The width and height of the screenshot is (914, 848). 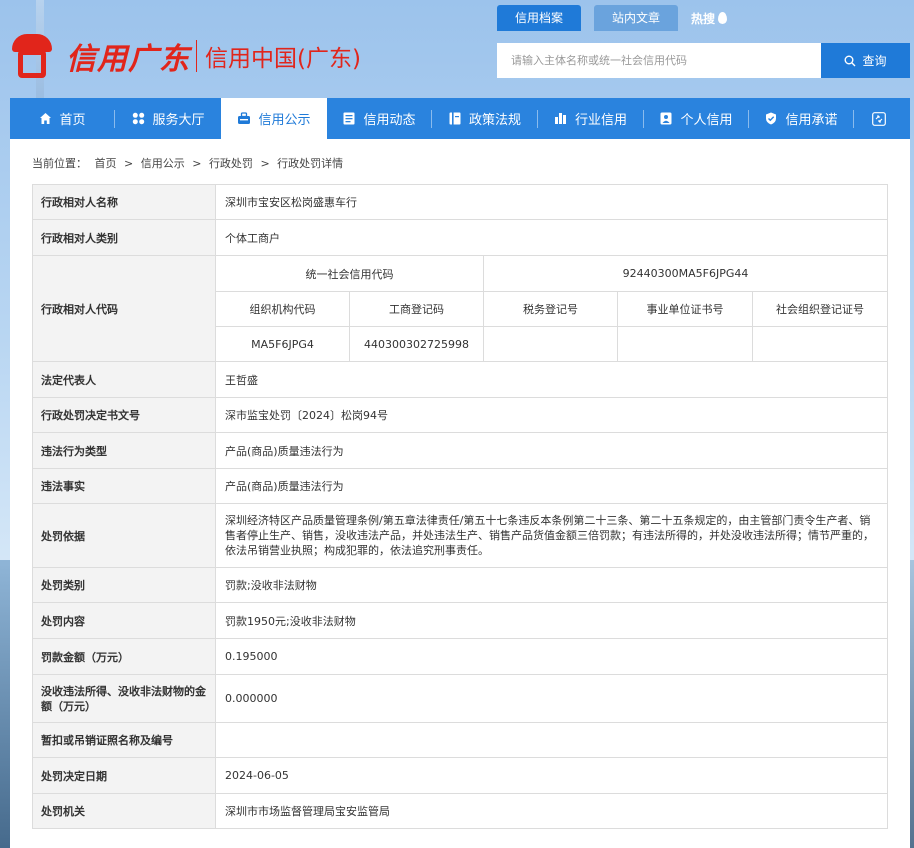 What do you see at coordinates (709, 18) in the screenshot?
I see `hot-search-link: 热搜` at bounding box center [709, 18].